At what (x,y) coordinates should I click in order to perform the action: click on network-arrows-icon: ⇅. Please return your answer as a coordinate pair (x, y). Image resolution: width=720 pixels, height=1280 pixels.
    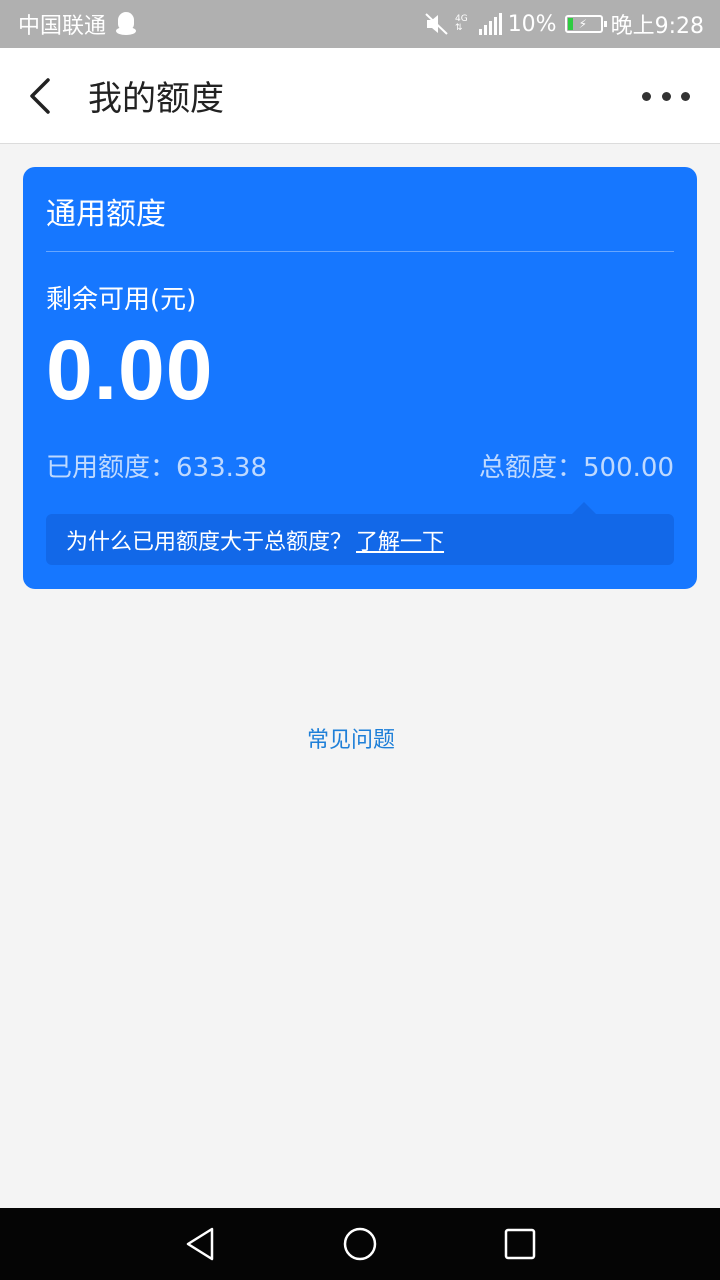
    Looking at the image, I should click on (458, 28).